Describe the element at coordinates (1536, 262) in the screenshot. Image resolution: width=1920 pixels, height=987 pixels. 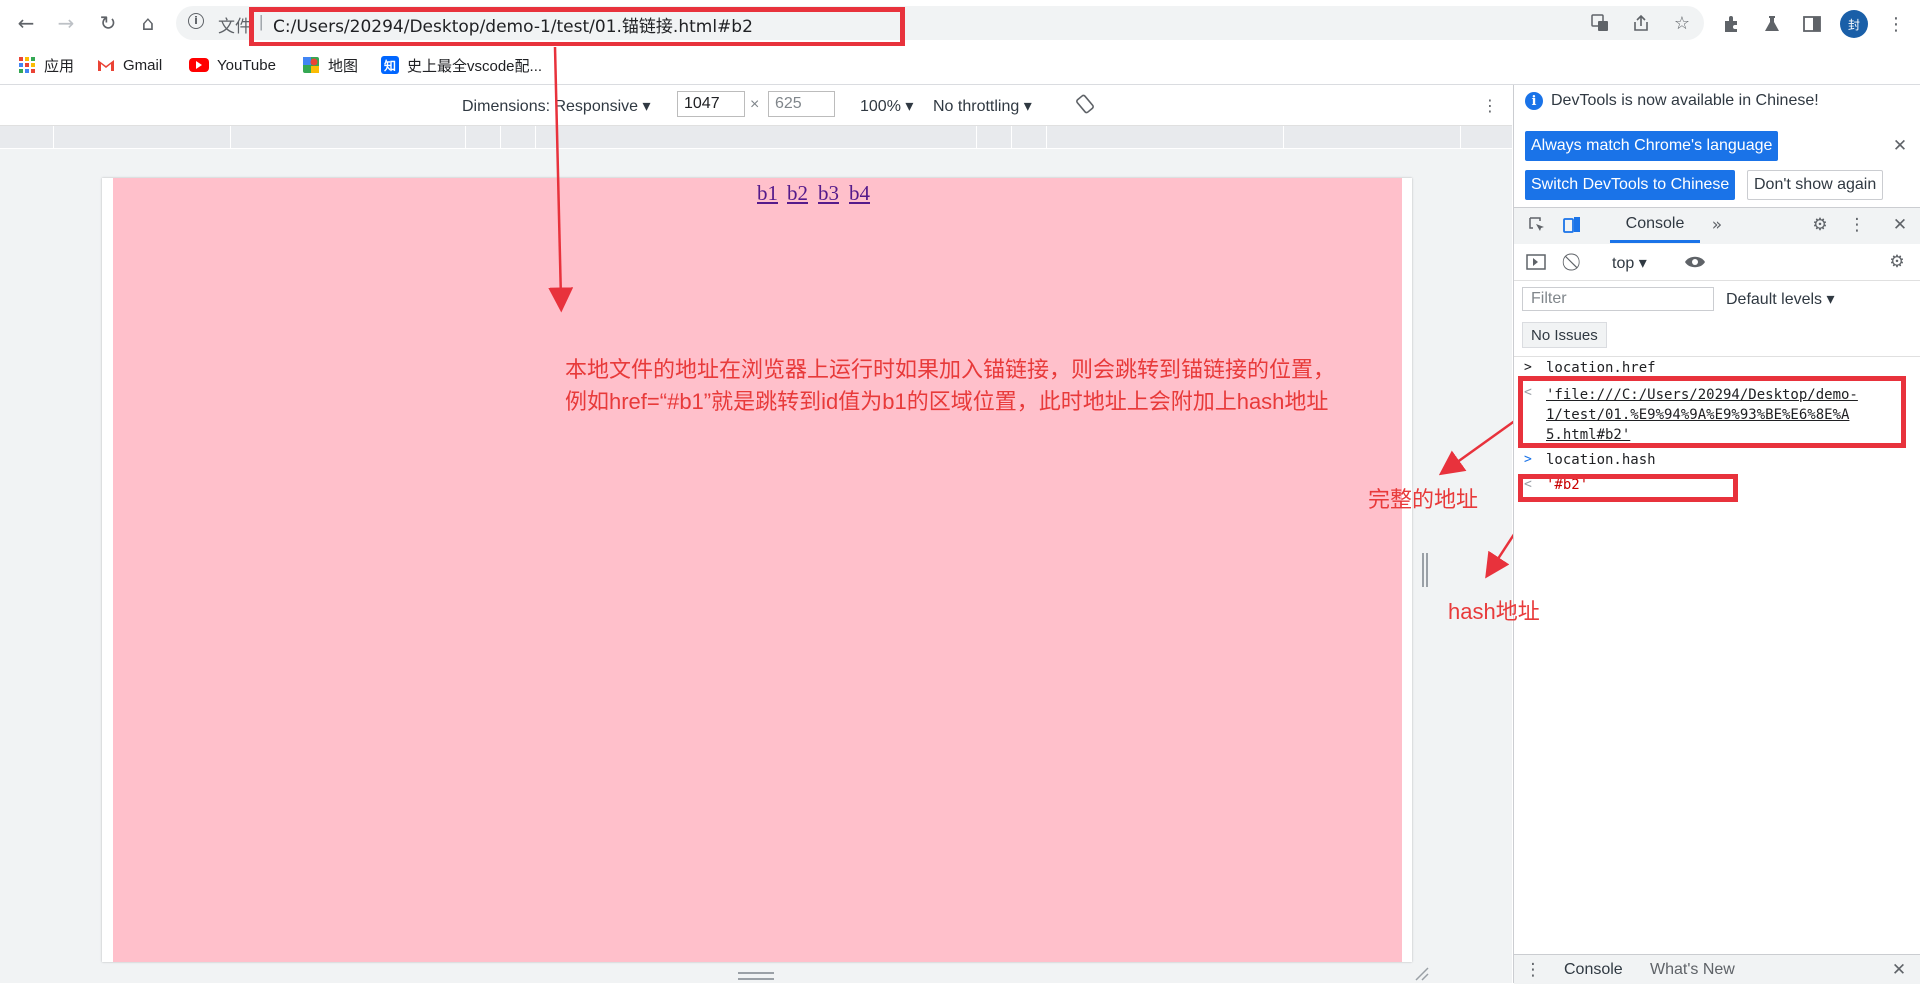
I see `sidebar-toggle-icon` at that location.